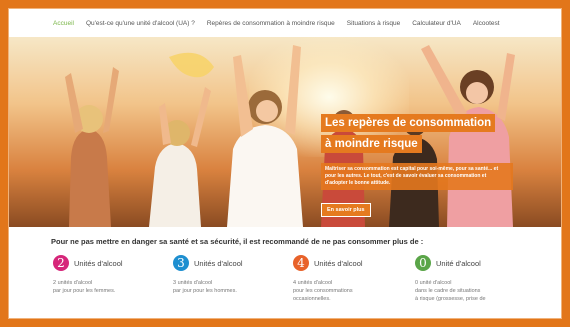  Describe the element at coordinates (433, 283) in the screenshot. I see `unit-description-line: 0 unité d'alcool` at that location.